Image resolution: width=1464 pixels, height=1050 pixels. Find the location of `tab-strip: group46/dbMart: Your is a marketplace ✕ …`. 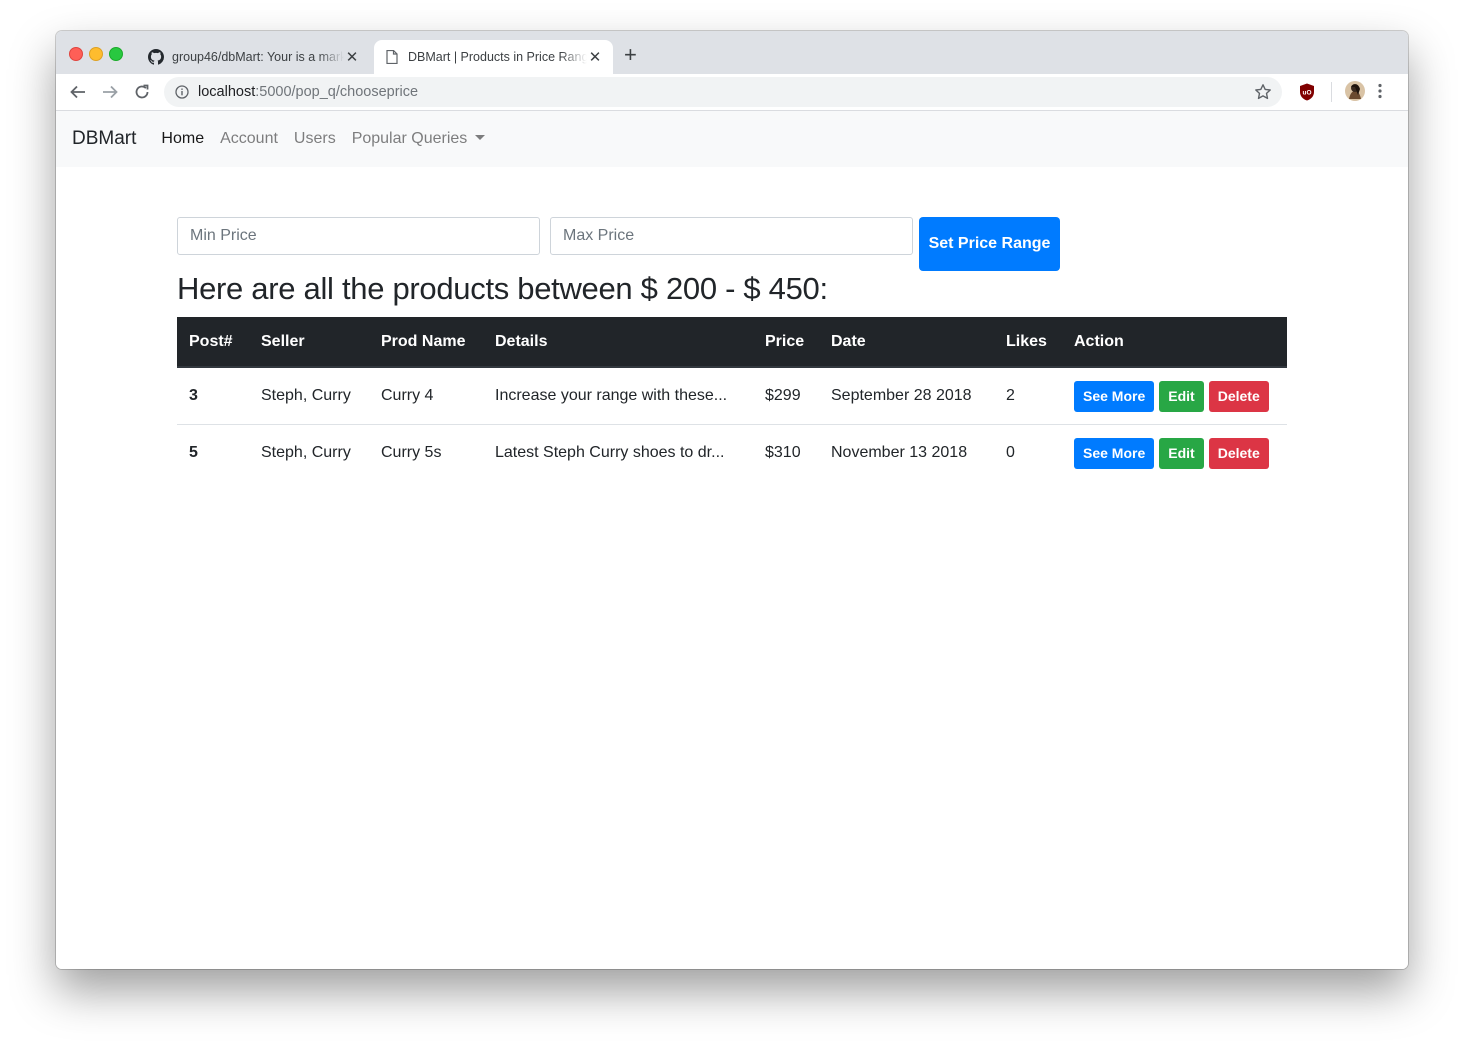

tab-strip: group46/dbMart: Your is a marketplace ✕ … is located at coordinates (732, 52).